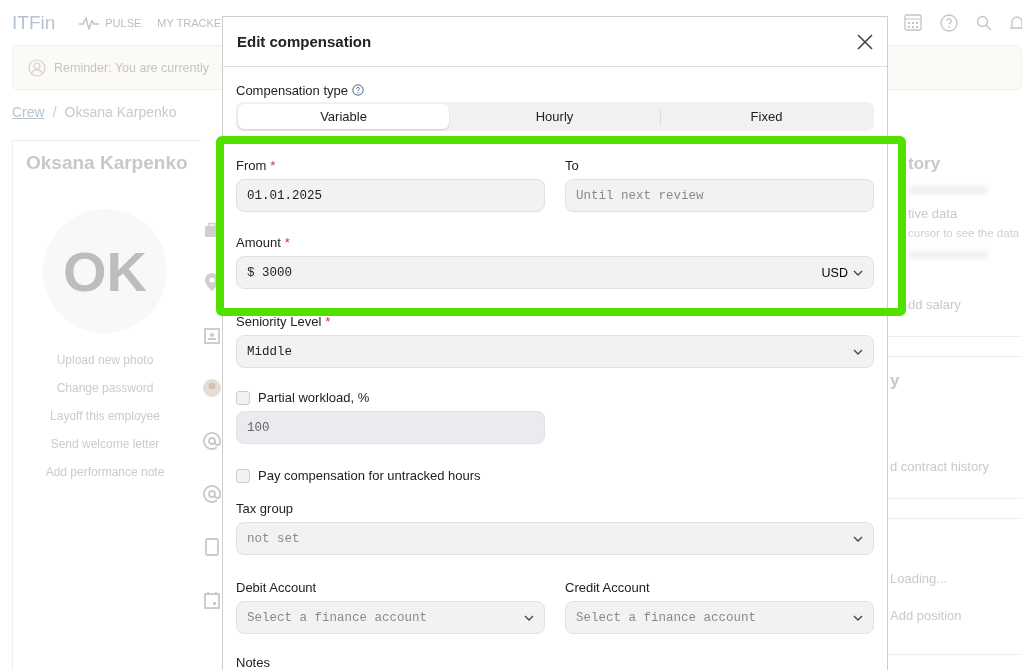 The width and height of the screenshot is (1022, 670). I want to click on dialog-title: Edit compensation, so click(304, 41).